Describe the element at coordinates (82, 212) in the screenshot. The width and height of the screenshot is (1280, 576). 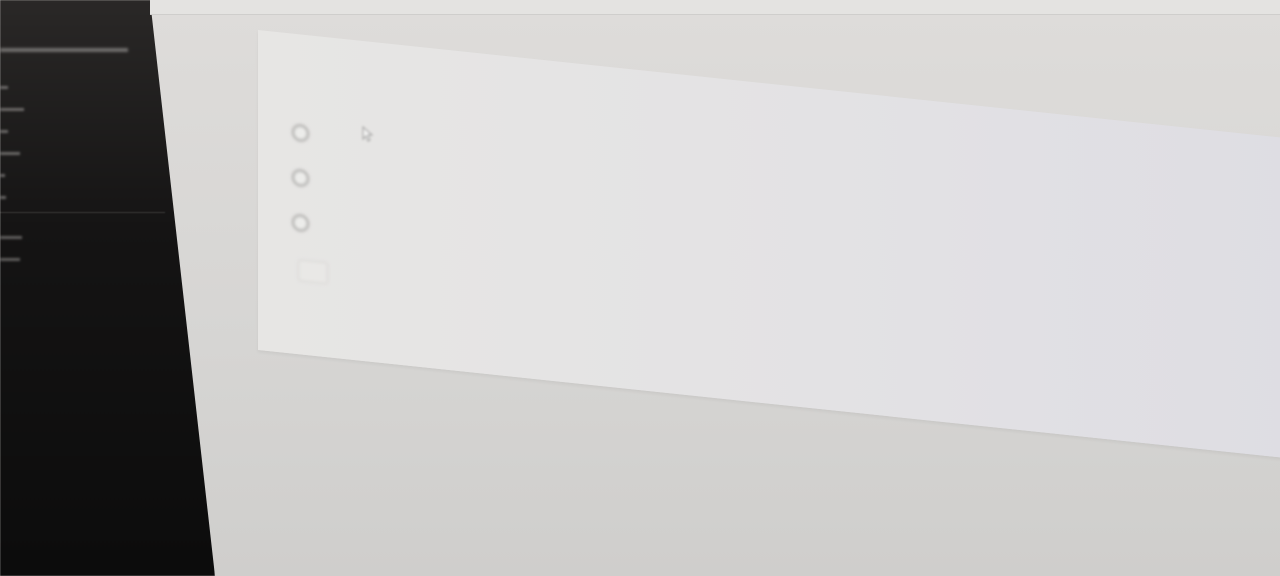
I see `sidebar-divider` at that location.